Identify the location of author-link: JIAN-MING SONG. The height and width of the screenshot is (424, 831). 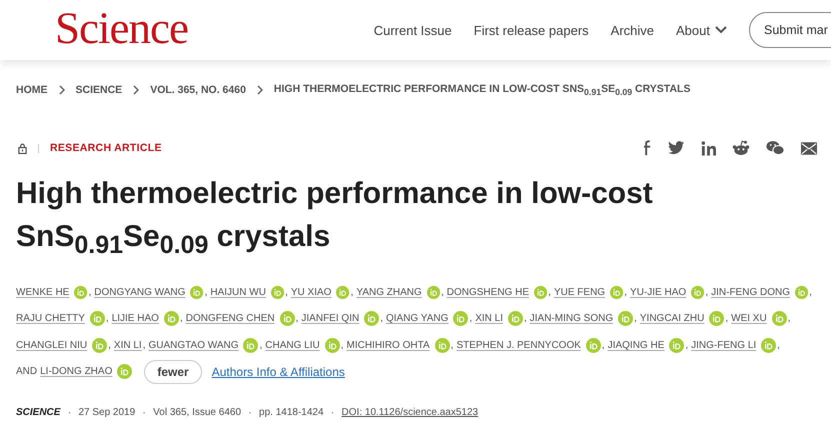
(572, 318).